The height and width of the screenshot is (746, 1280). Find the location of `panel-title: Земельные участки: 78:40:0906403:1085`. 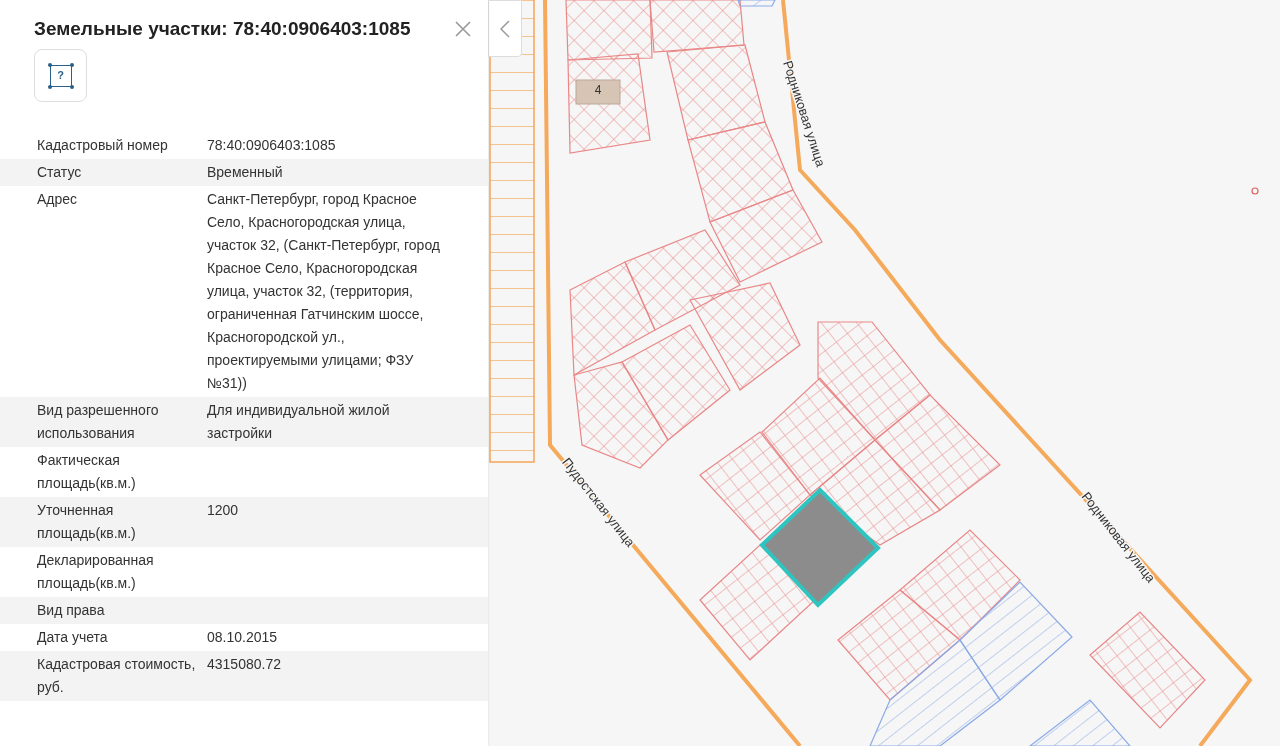

panel-title: Земельные участки: 78:40:0906403:1085 is located at coordinates (222, 29).